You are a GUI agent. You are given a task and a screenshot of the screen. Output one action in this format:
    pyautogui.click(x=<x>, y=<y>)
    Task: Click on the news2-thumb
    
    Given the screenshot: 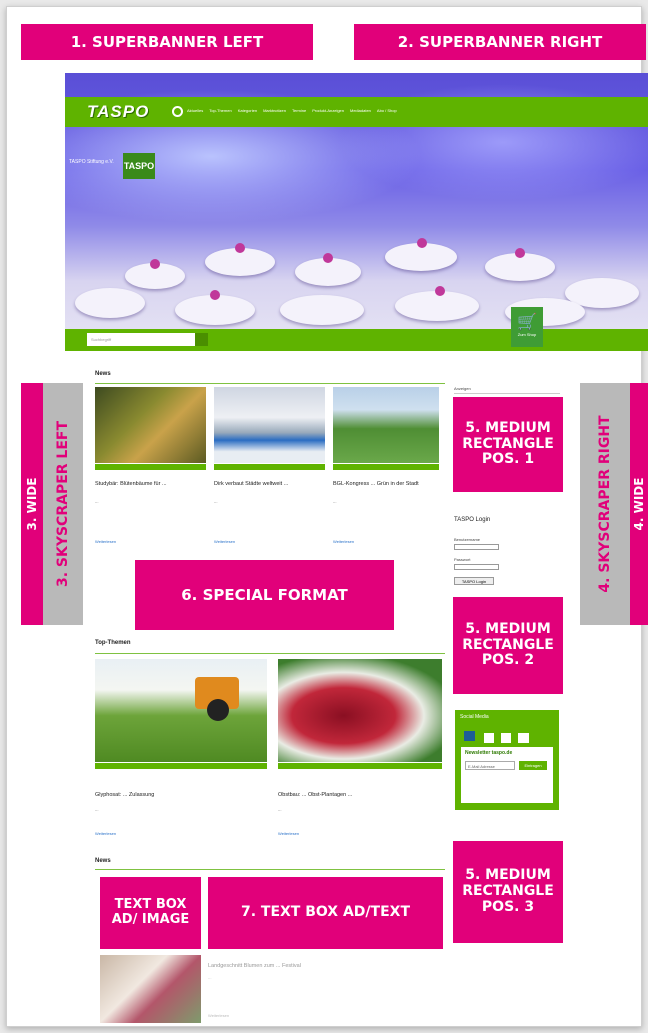 What is the action you would take?
    pyautogui.click(x=150, y=989)
    